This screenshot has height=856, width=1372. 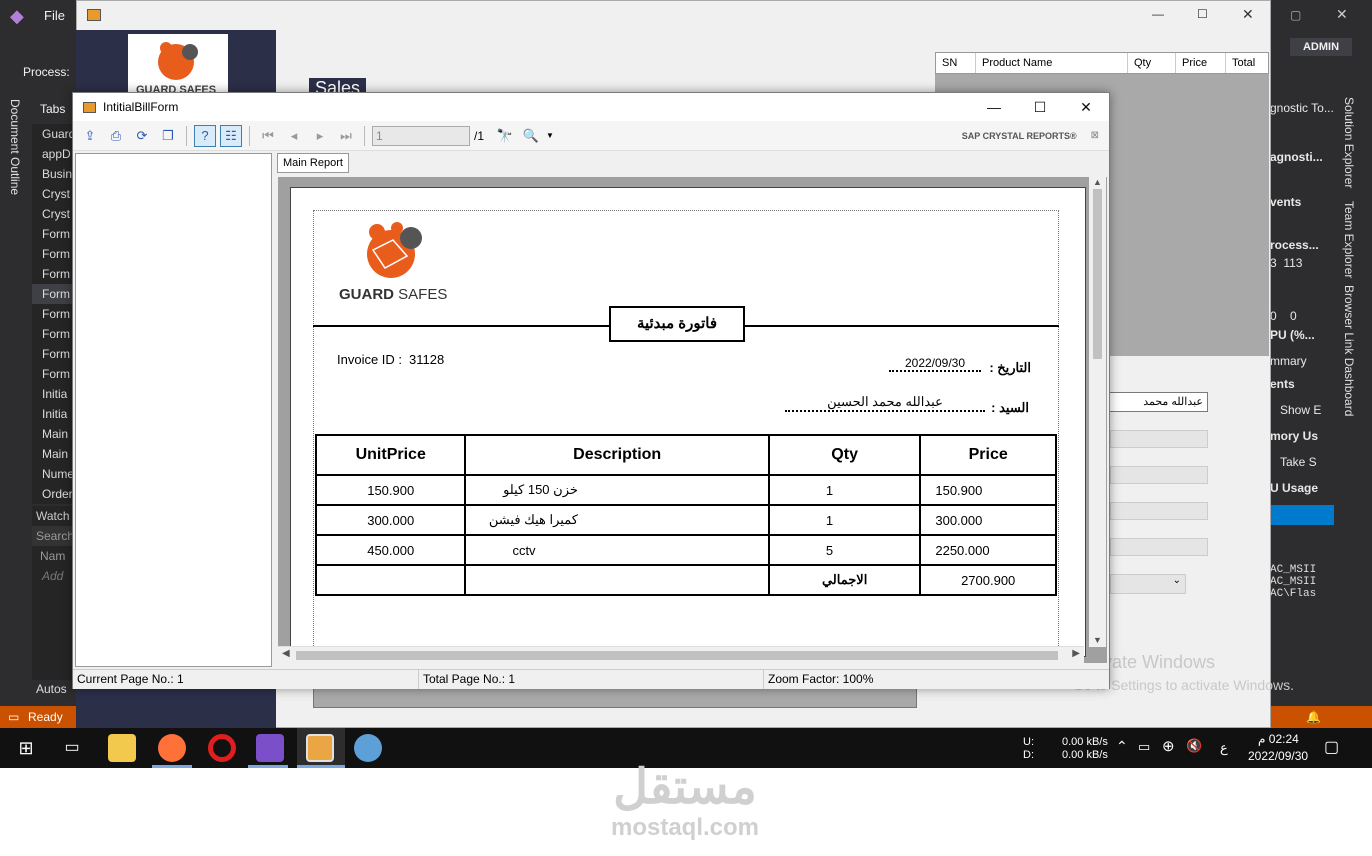 I want to click on team-explorer-tab: Team Explorer, so click(x=1349, y=239).